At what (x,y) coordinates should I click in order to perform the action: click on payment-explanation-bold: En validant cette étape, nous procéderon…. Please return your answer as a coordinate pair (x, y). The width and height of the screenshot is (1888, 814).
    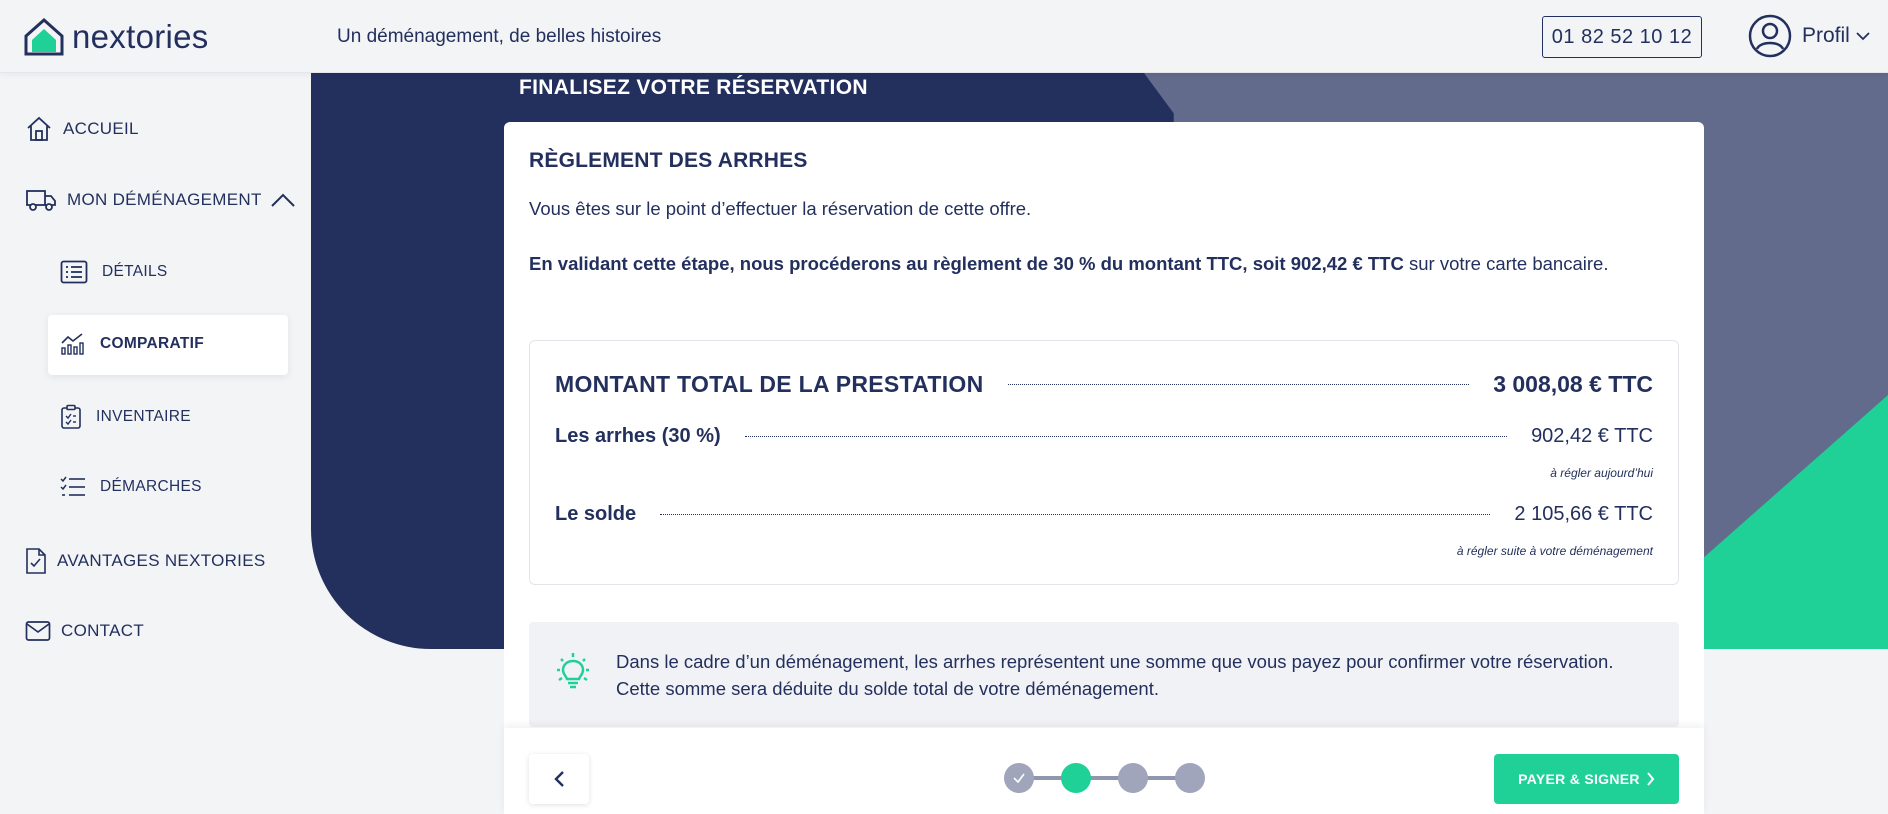
    Looking at the image, I should click on (966, 263).